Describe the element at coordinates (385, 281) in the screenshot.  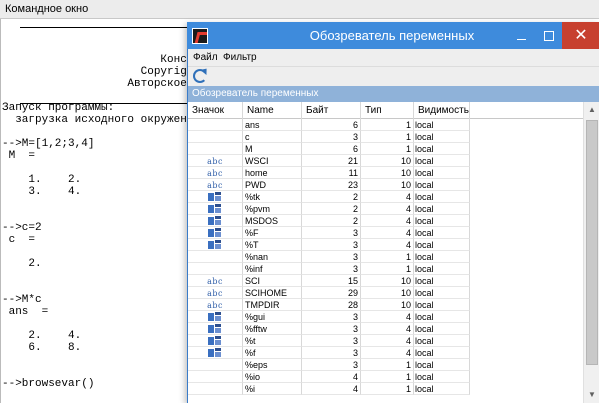
I see `table-row: abc SCI 15 10 local` at that location.